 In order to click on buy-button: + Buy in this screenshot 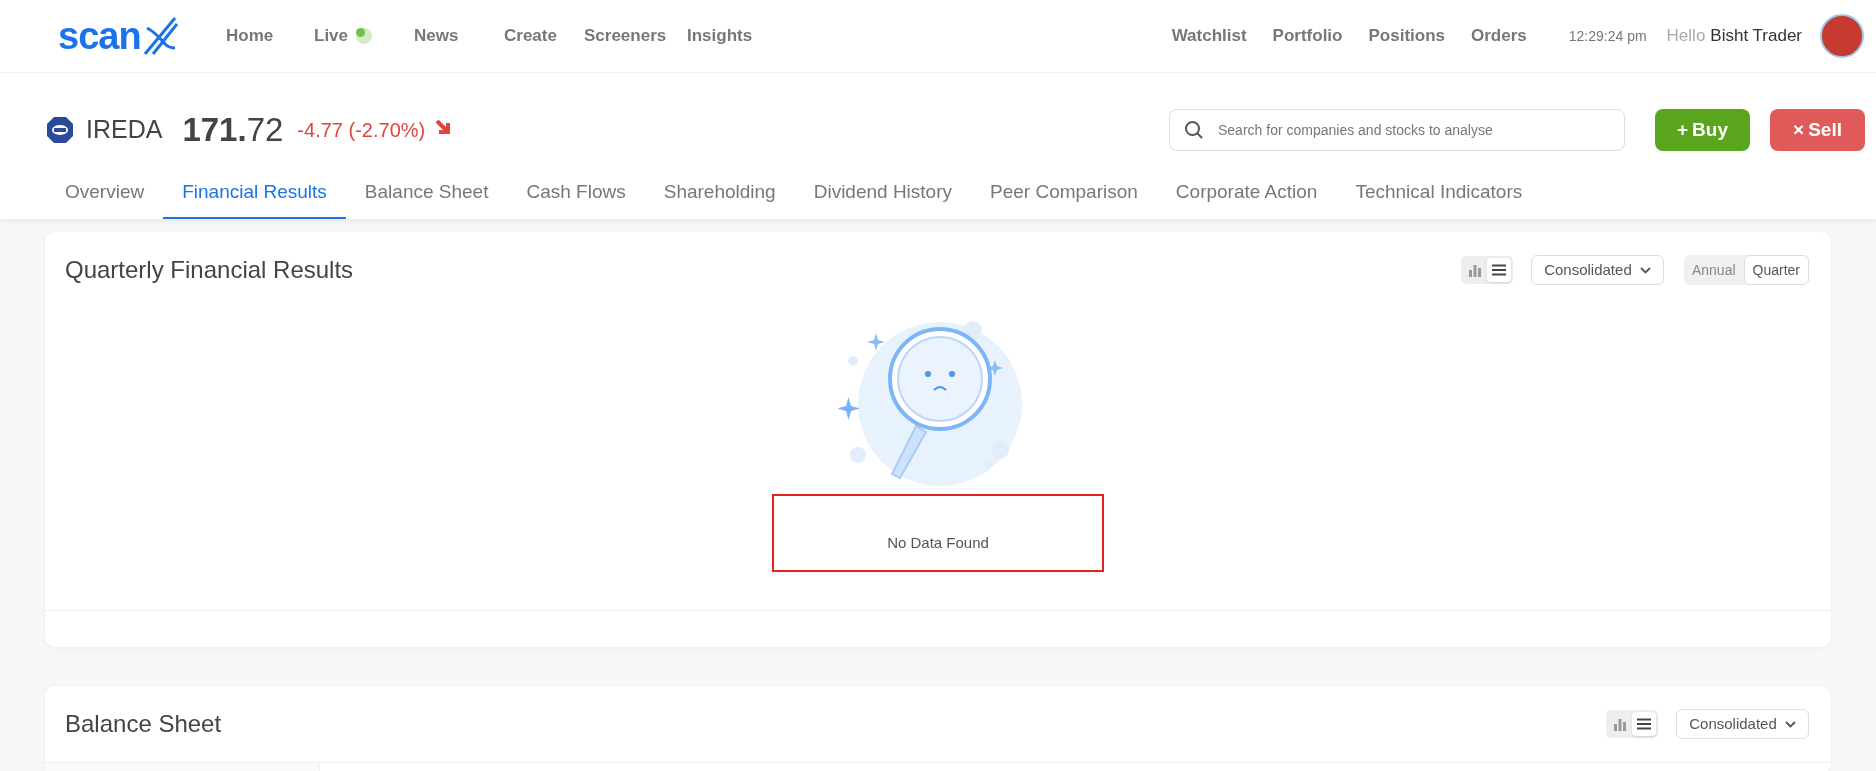, I will do `click(1702, 130)`.